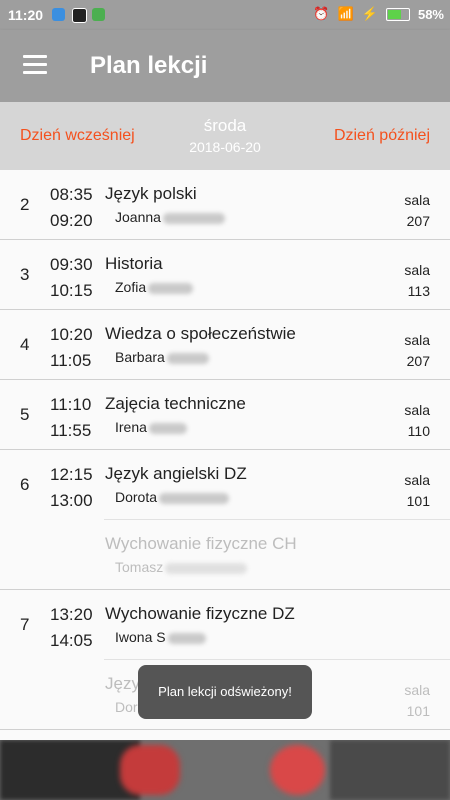 The image size is (450, 800). I want to click on ad-banner, so click(225, 770).